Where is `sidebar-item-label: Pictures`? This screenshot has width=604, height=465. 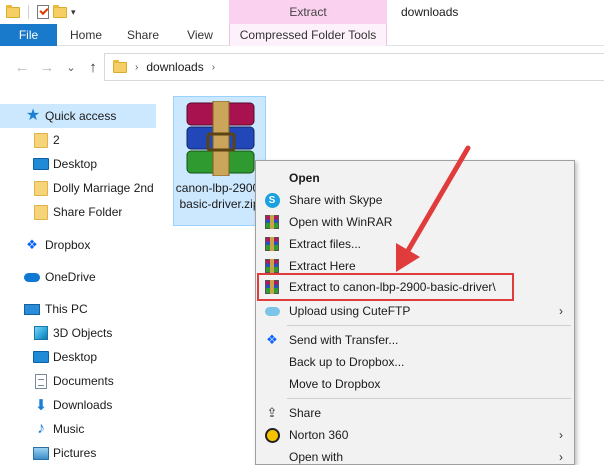
sidebar-item-label: Pictures is located at coordinates (75, 453).